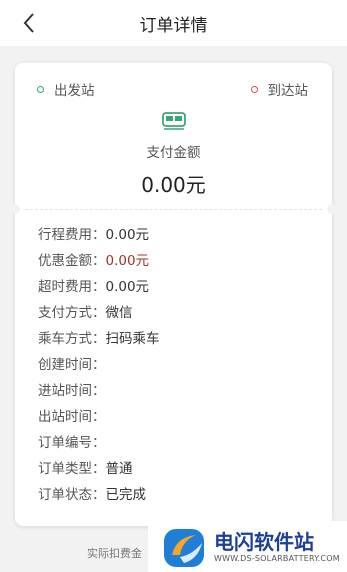 The width and height of the screenshot is (347, 572). I want to click on ticket-notch-left, so click(15, 209).